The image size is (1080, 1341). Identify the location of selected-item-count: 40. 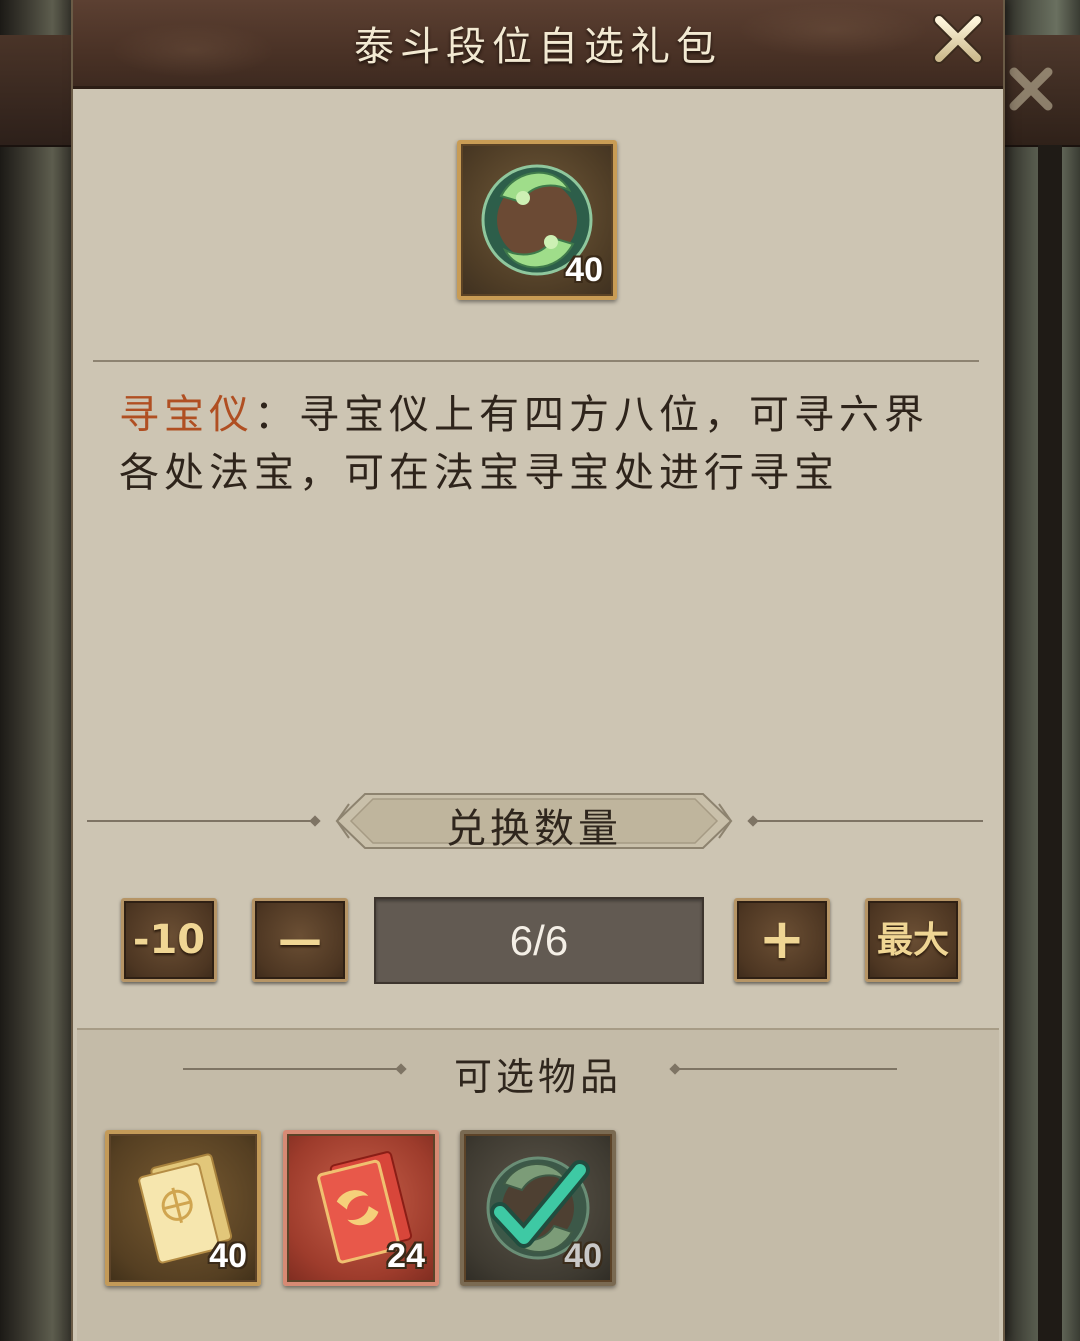
(584, 270).